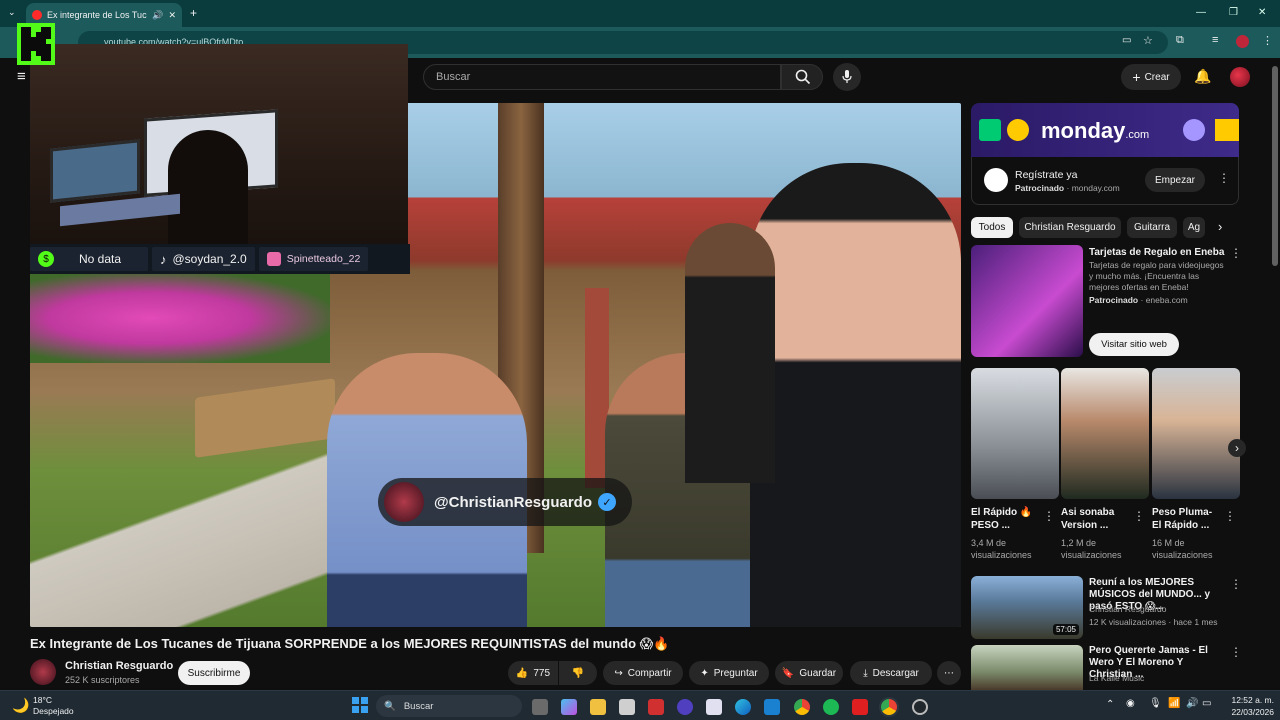 The height and width of the screenshot is (720, 1280). I want to click on maximize-icon: ❐, so click(1233, 12).